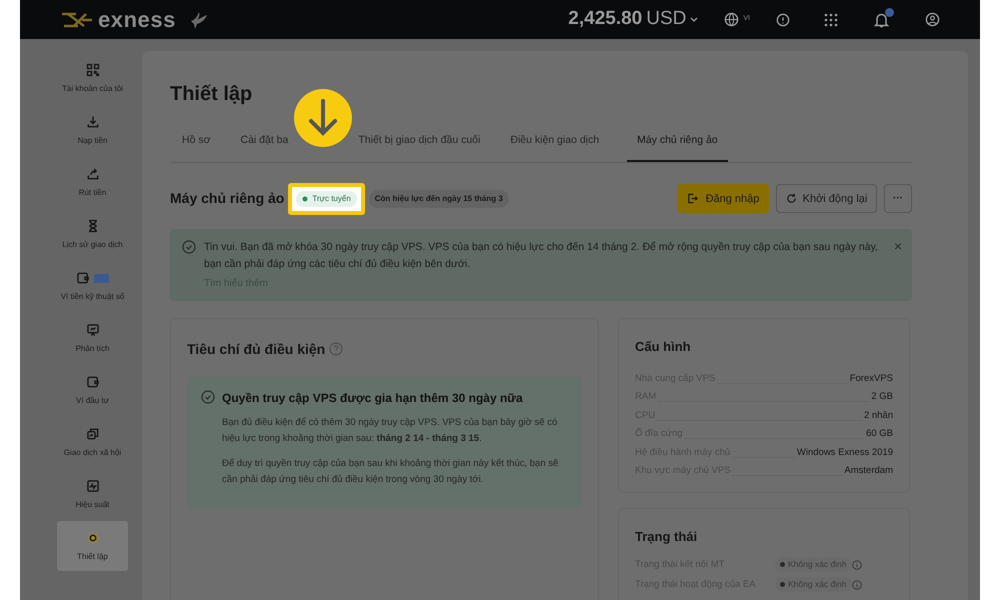 This screenshot has height=600, width=1000. I want to click on notice-paragraph: Để duy trì quyền truy cập của bạn sau khi khoảng thời gian này kết thúc, bạn sẽ cần phải đáp ứng tiêu chí đủ điều kiện trong vòng 30 ngày tới., so click(391, 471).